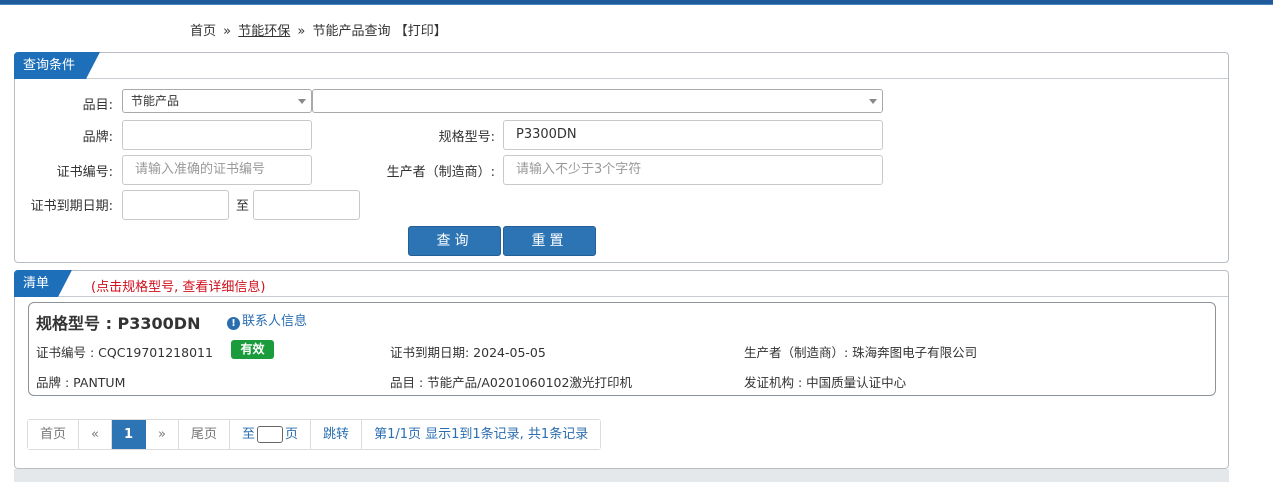 The height and width of the screenshot is (482, 1273). Describe the element at coordinates (124, 352) in the screenshot. I see `cert-no-value: 证书编号 : CQC19701218011` at that location.